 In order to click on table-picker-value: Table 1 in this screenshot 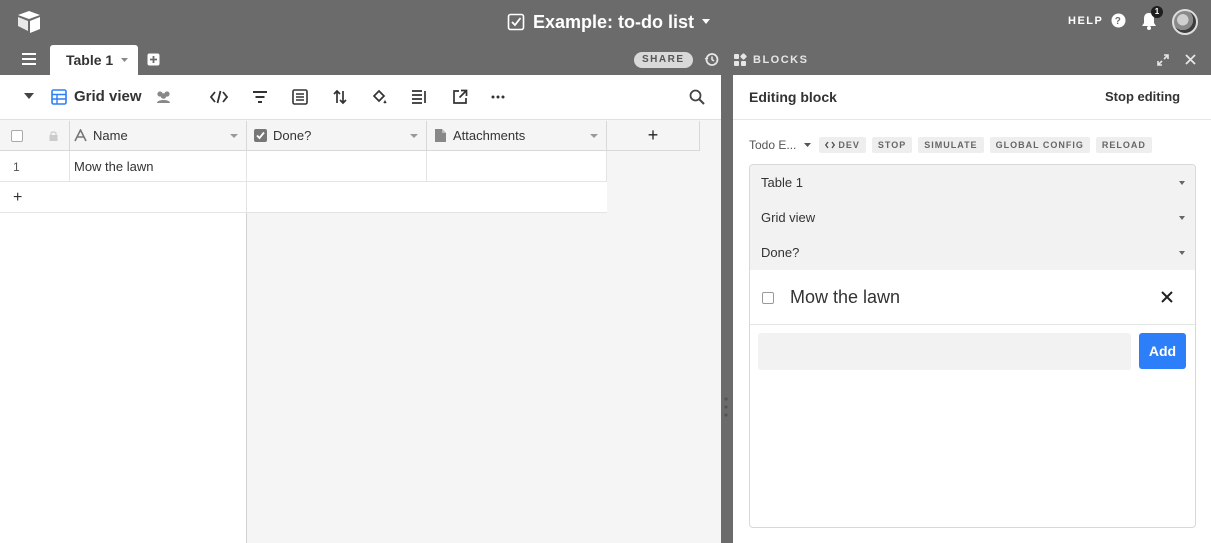, I will do `click(782, 182)`.